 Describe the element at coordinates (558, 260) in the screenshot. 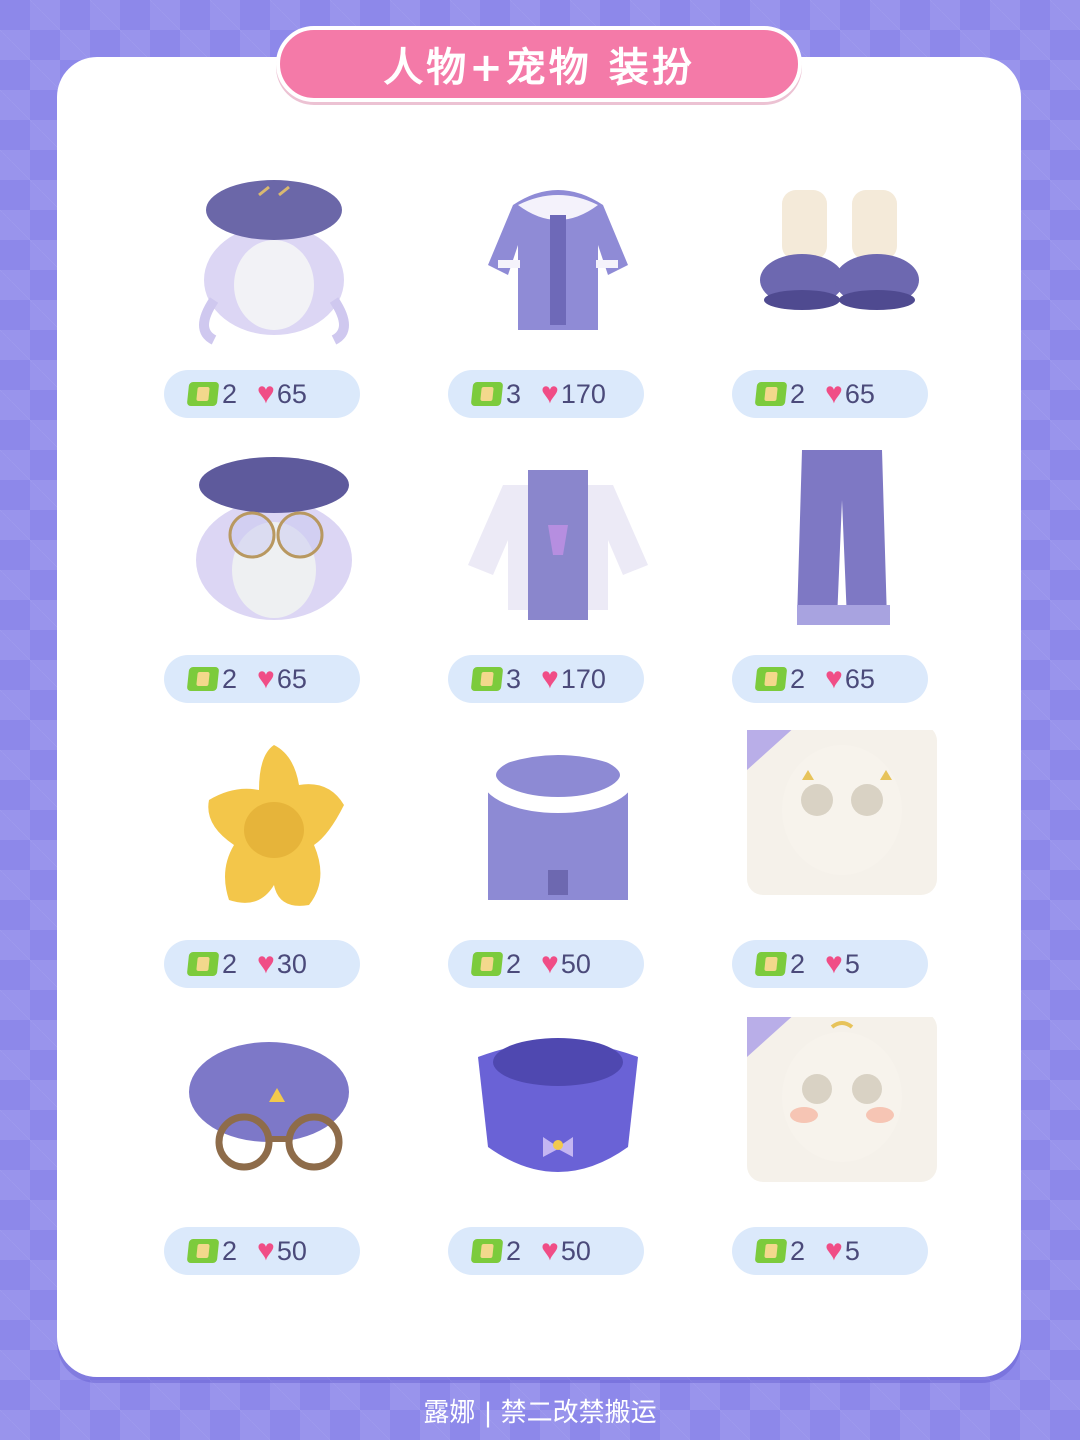

I see `hooded-jacket-image` at that location.